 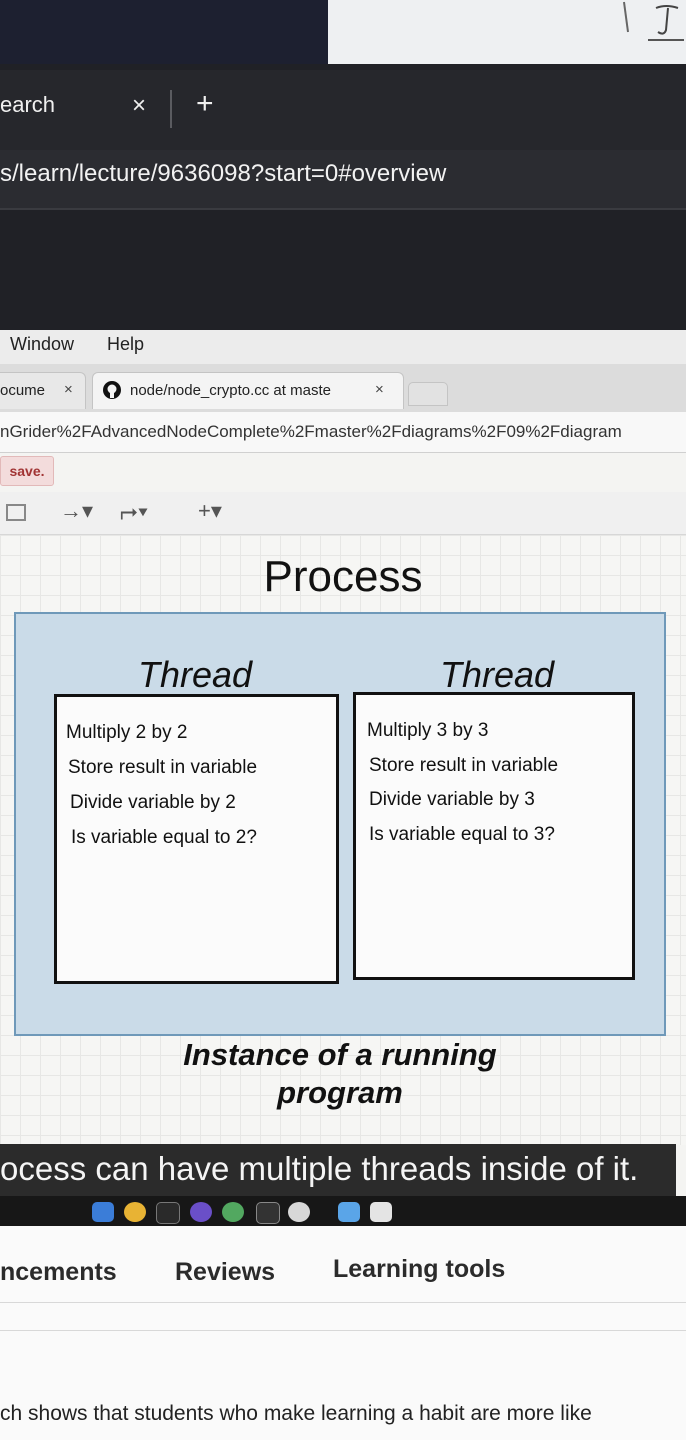 What do you see at coordinates (127, 732) in the screenshot?
I see `thread-step: Multiply 2 by 2` at bounding box center [127, 732].